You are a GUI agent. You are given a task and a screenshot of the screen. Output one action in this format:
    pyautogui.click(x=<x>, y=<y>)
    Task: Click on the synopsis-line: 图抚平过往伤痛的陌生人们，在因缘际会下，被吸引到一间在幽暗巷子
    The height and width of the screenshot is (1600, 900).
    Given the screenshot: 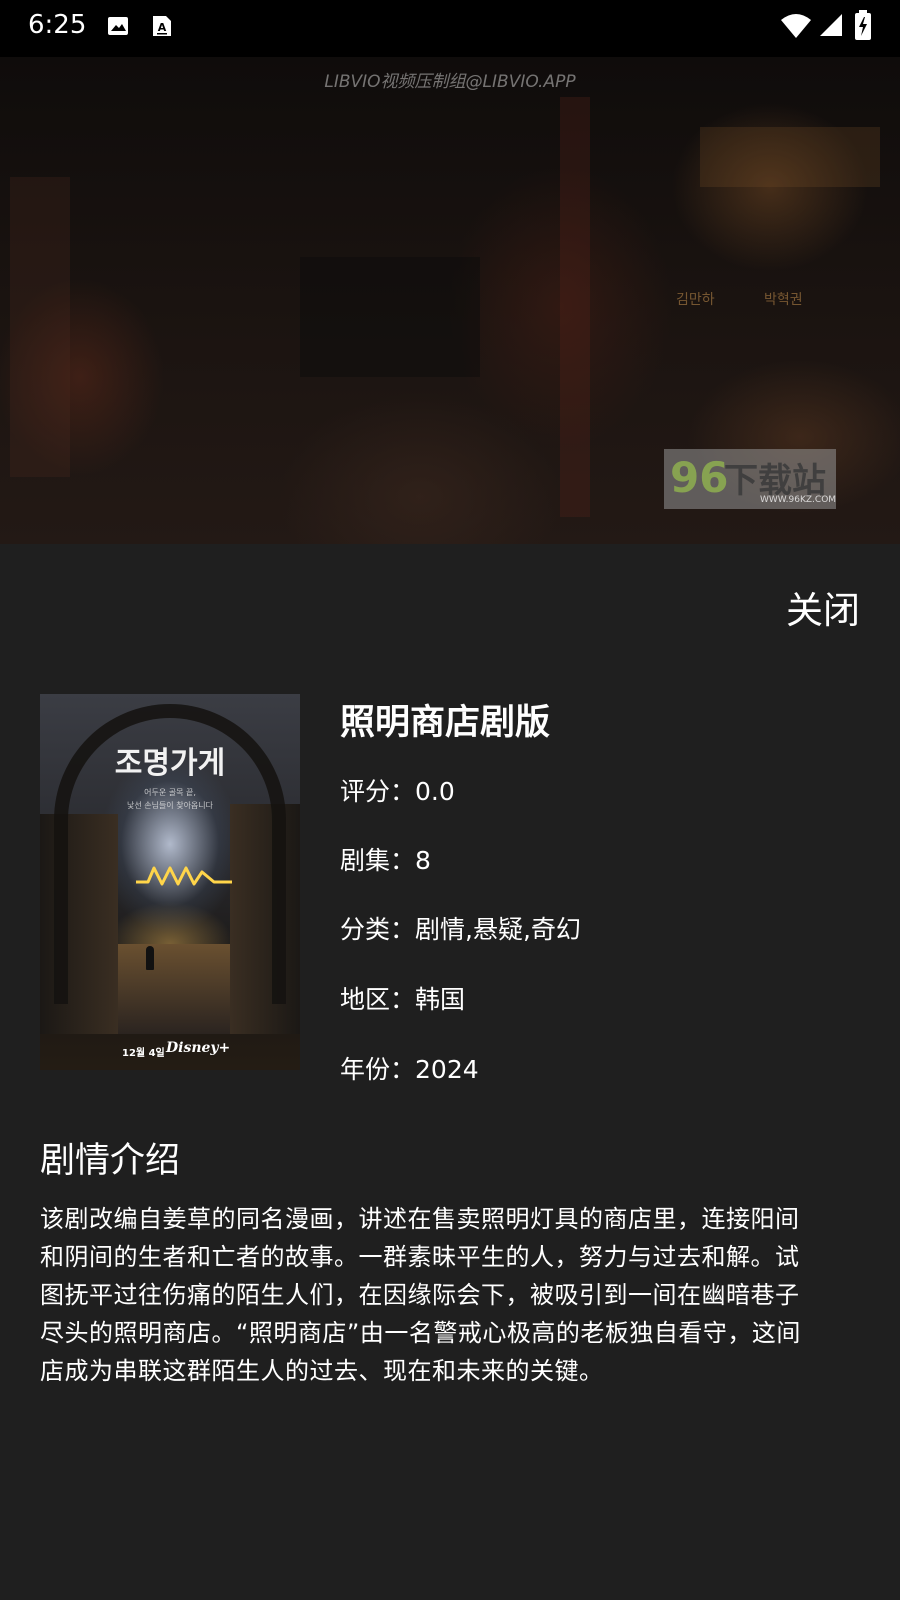 What is the action you would take?
    pyautogui.click(x=420, y=1295)
    